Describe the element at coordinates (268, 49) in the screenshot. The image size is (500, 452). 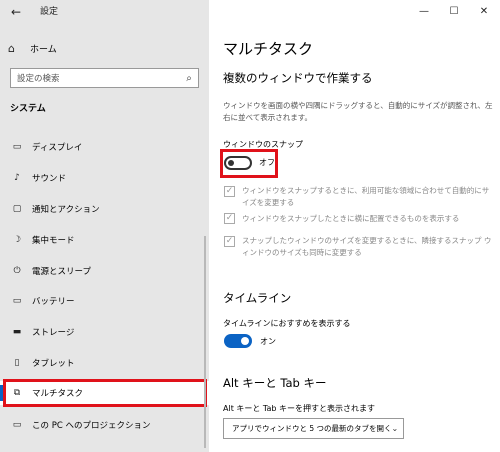
I see `page-title: マルチタスク` at that location.